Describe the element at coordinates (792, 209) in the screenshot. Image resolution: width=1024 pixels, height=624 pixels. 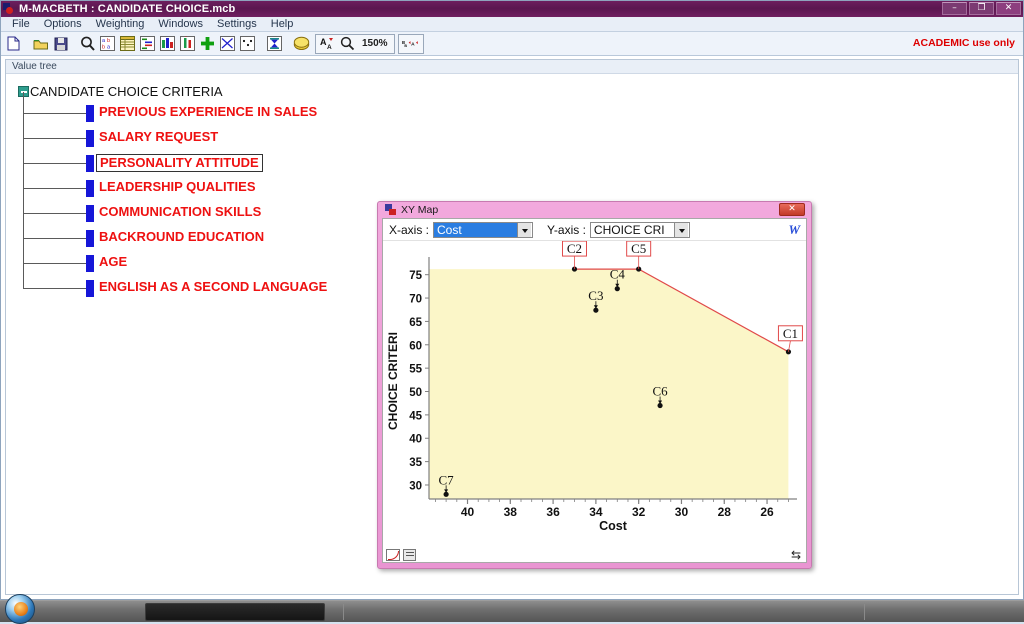
I see `xy-map-close-button: ✕` at that location.